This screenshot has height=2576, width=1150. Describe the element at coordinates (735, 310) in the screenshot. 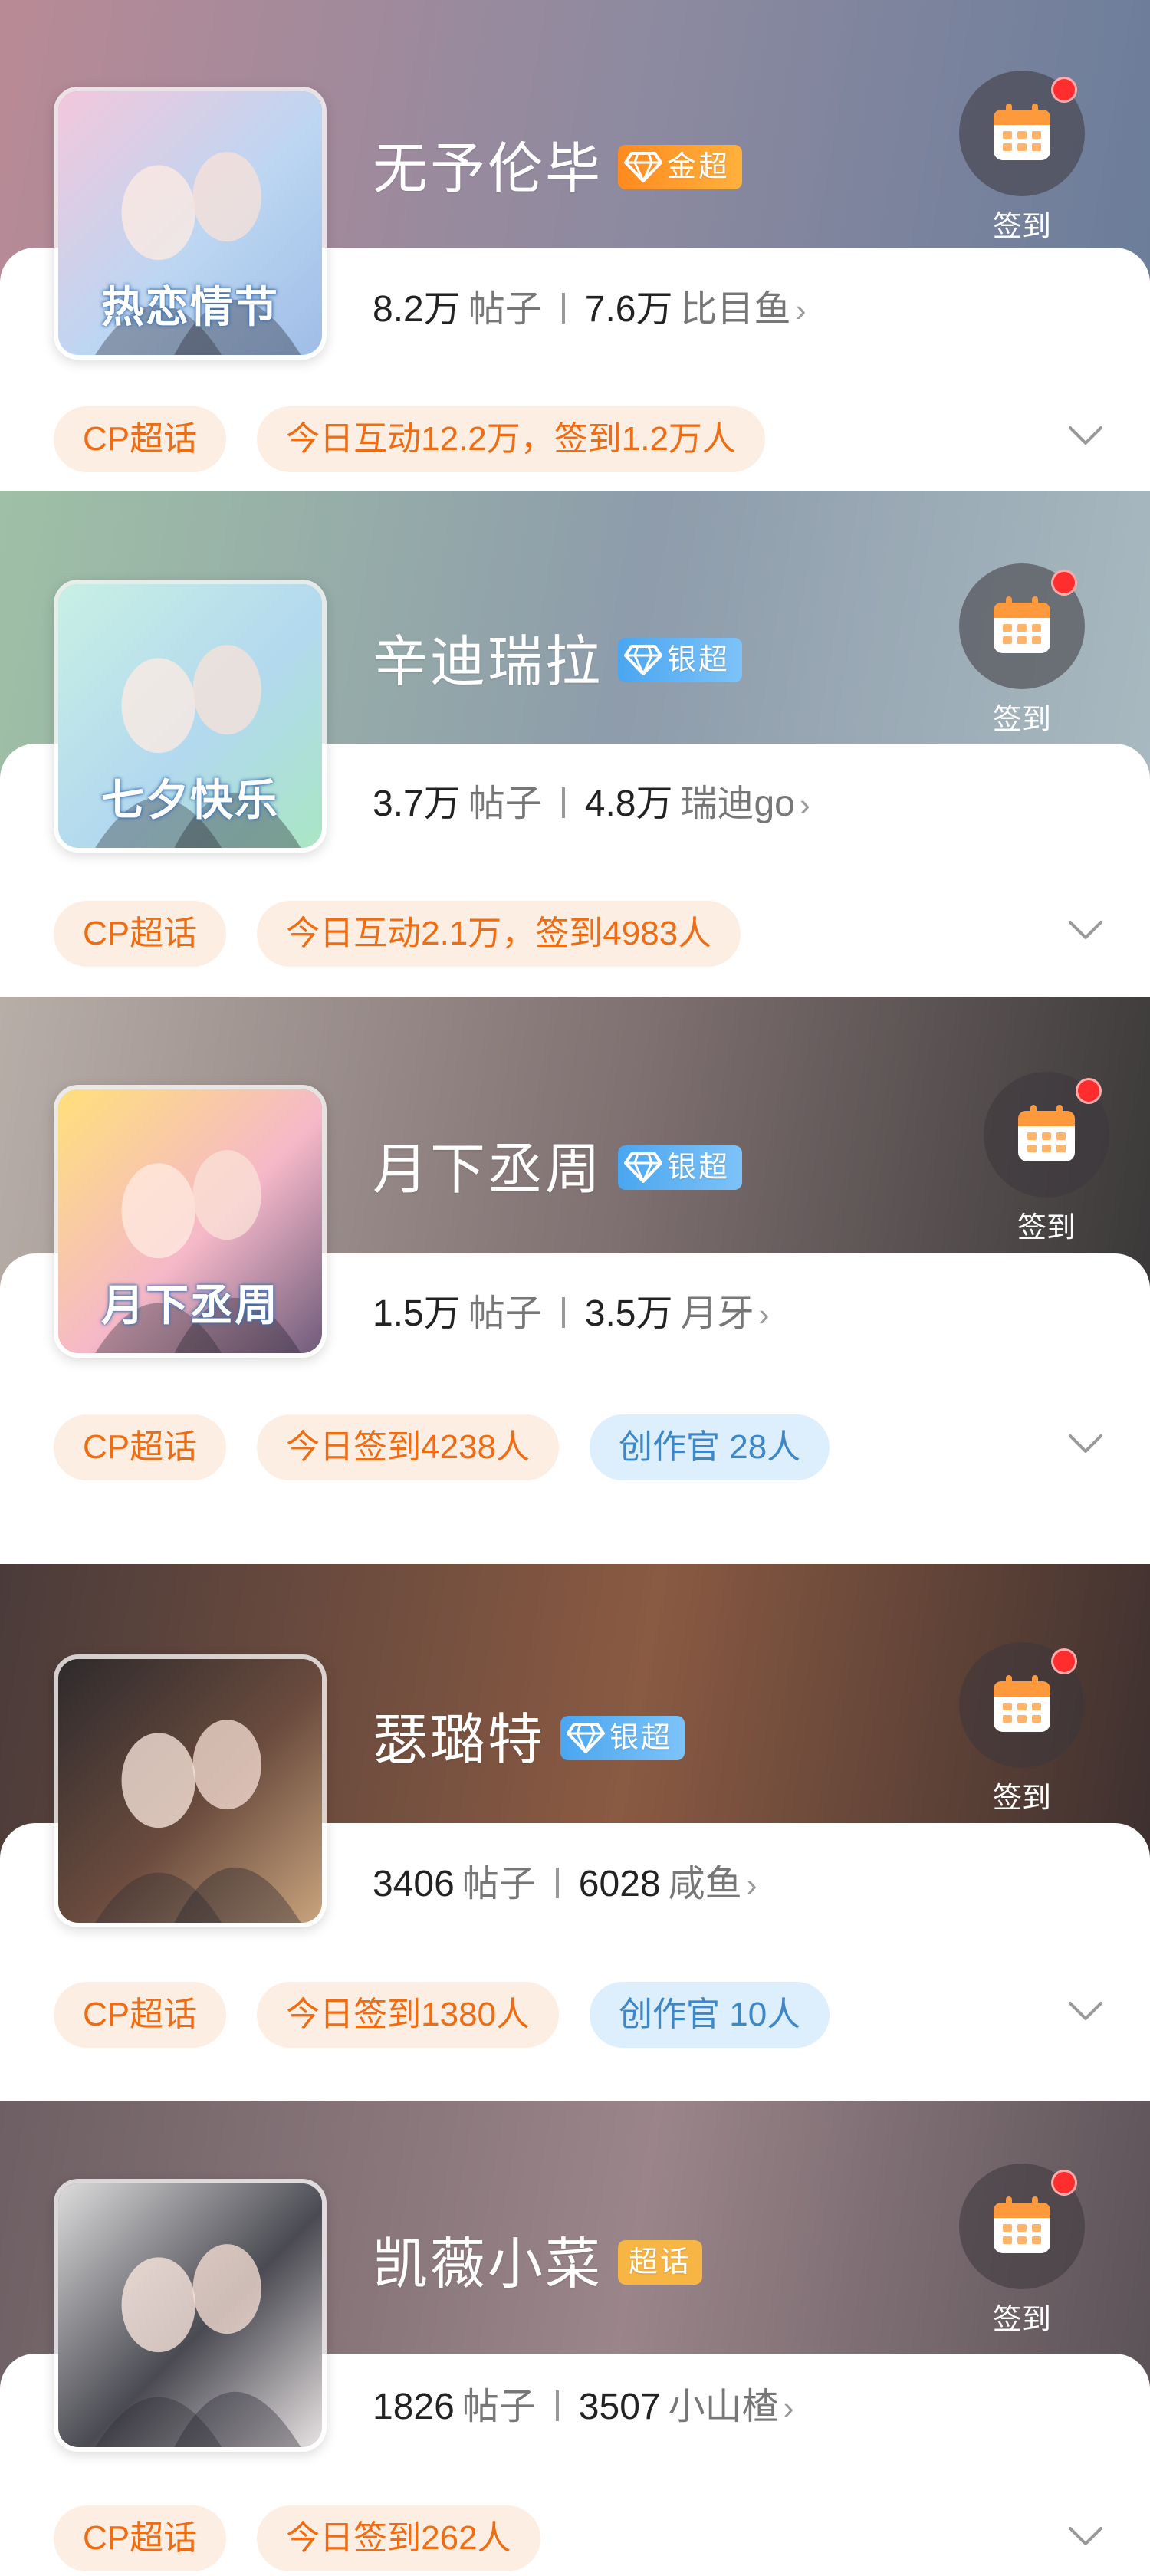

I see `fan-group-name: 比目鱼` at that location.